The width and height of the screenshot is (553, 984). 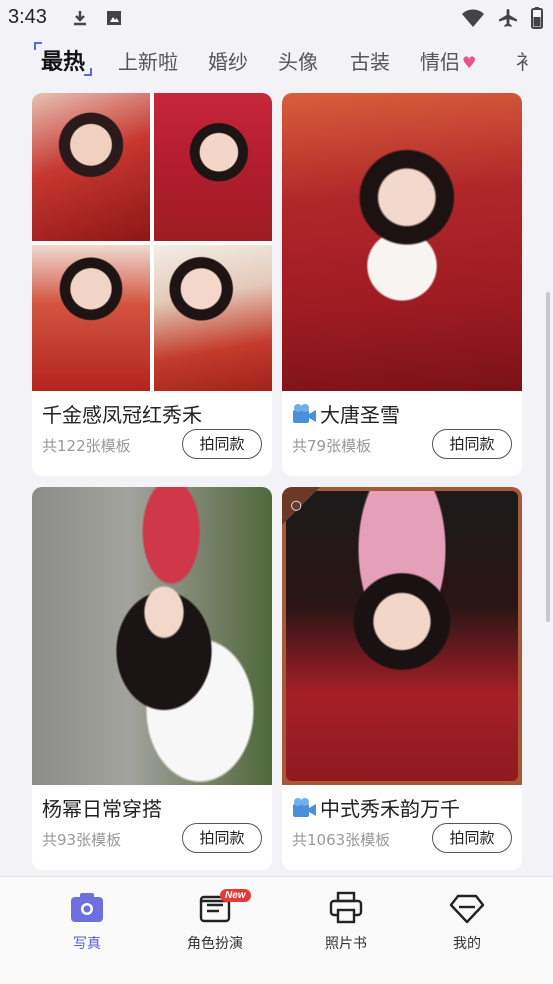 What do you see at coordinates (91, 318) in the screenshot?
I see `photo-bride-sitting` at bounding box center [91, 318].